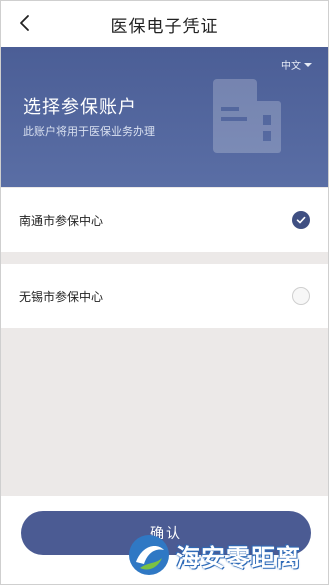 This screenshot has height=585, width=329. I want to click on watermark: 海安零距离, so click(213, 555).